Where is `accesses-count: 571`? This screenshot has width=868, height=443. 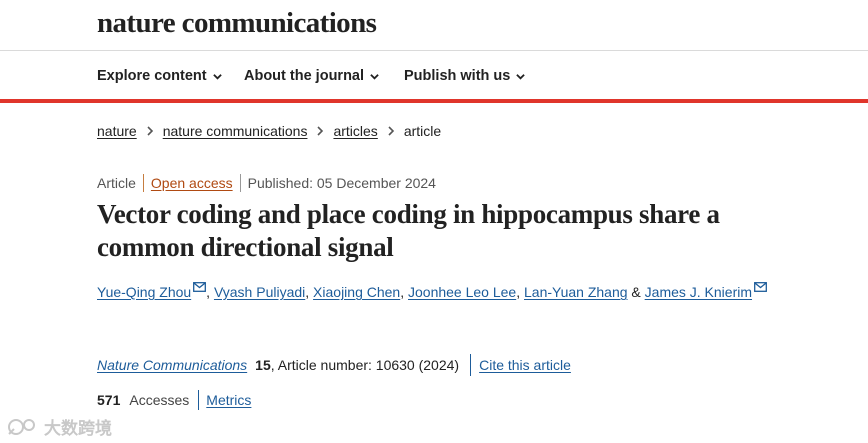 accesses-count: 571 is located at coordinates (109, 400).